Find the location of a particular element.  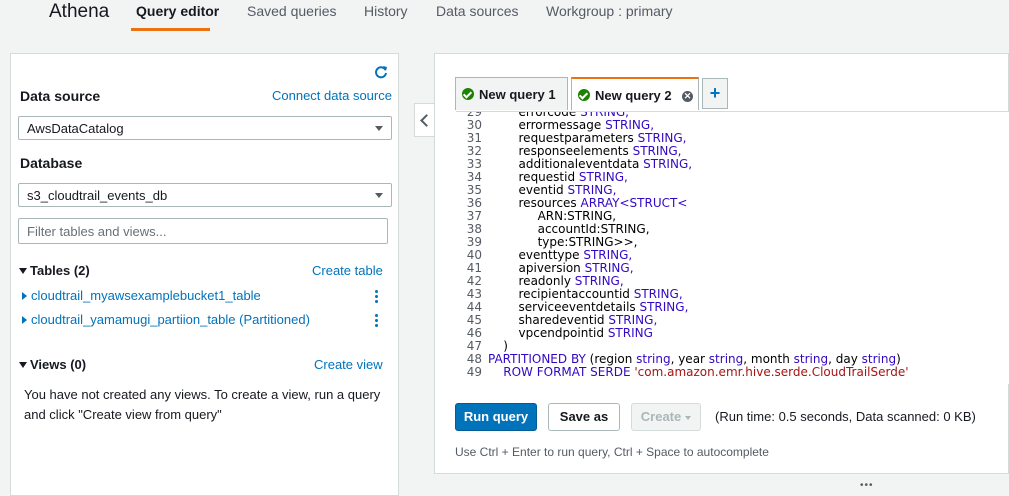

line-number: 49 is located at coordinates (474, 372).